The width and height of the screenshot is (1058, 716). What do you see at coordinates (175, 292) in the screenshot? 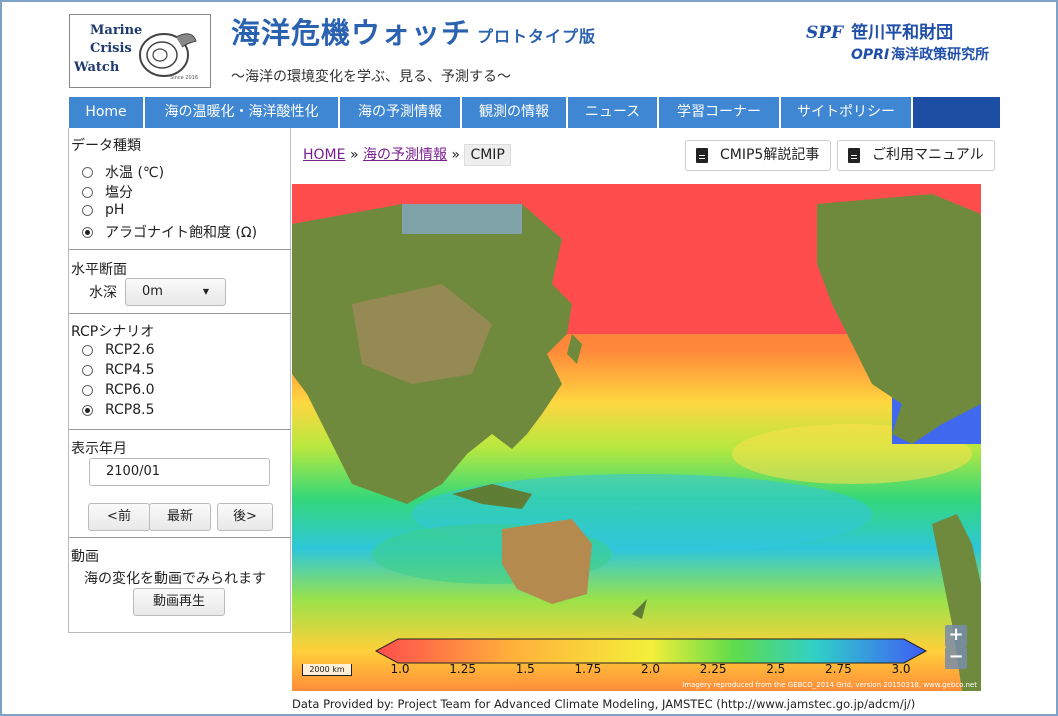
I see `depth-select: 0m ▼` at bounding box center [175, 292].